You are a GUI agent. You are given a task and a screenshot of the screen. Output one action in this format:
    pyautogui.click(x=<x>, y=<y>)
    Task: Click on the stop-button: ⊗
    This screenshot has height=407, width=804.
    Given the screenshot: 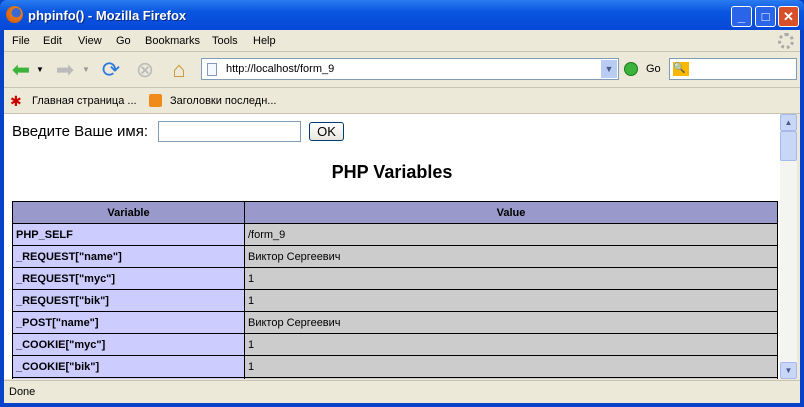 What is the action you would take?
    pyautogui.click(x=145, y=70)
    